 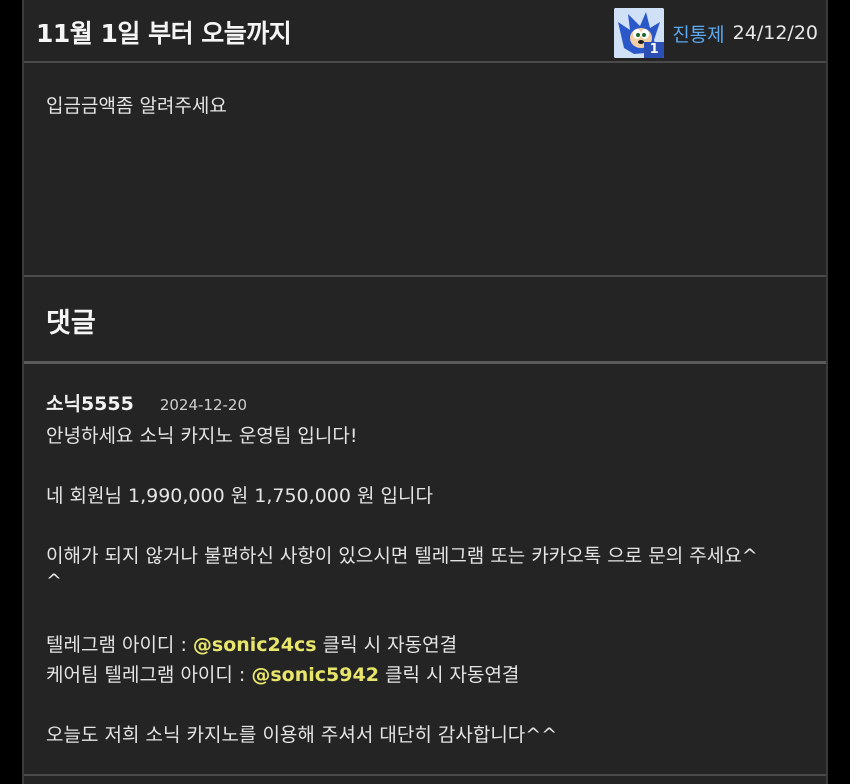 What do you see at coordinates (425, 31) in the screenshot?
I see `post-header: 11월 1일 부터 오늘까지 1 진통제 24/12/20` at bounding box center [425, 31].